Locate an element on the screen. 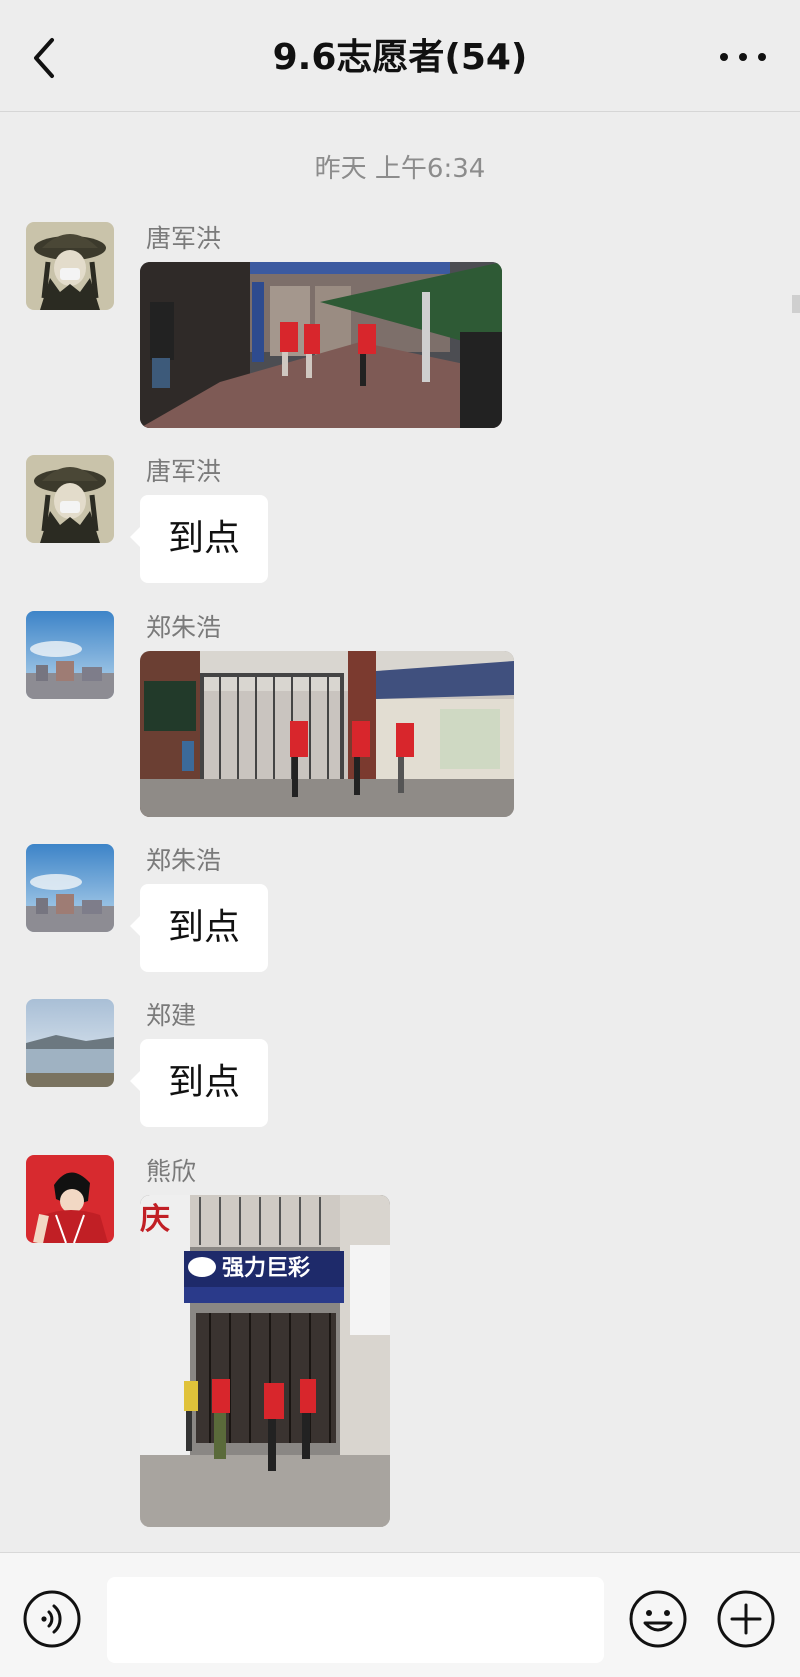  basketball-player-avatar is located at coordinates (70, 1199).